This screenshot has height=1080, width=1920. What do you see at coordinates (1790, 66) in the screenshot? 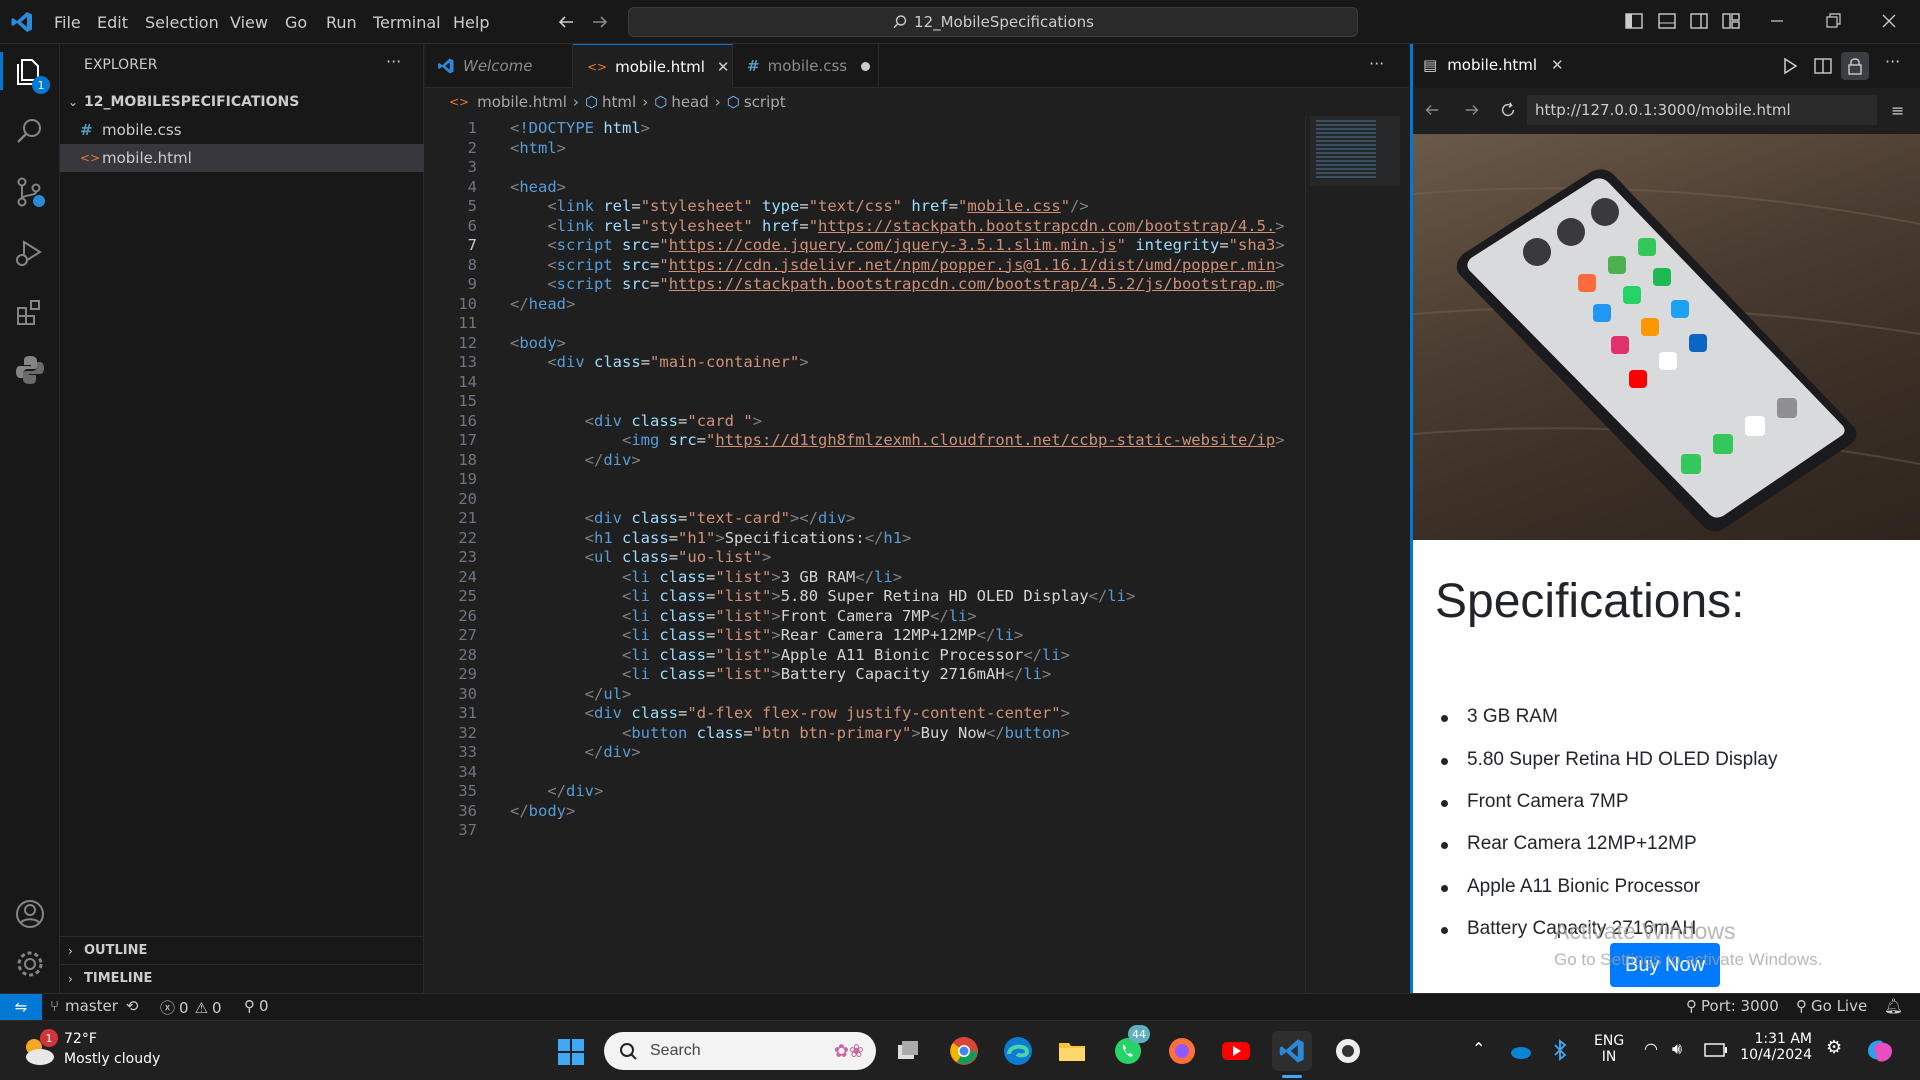
I see `run-icon` at bounding box center [1790, 66].